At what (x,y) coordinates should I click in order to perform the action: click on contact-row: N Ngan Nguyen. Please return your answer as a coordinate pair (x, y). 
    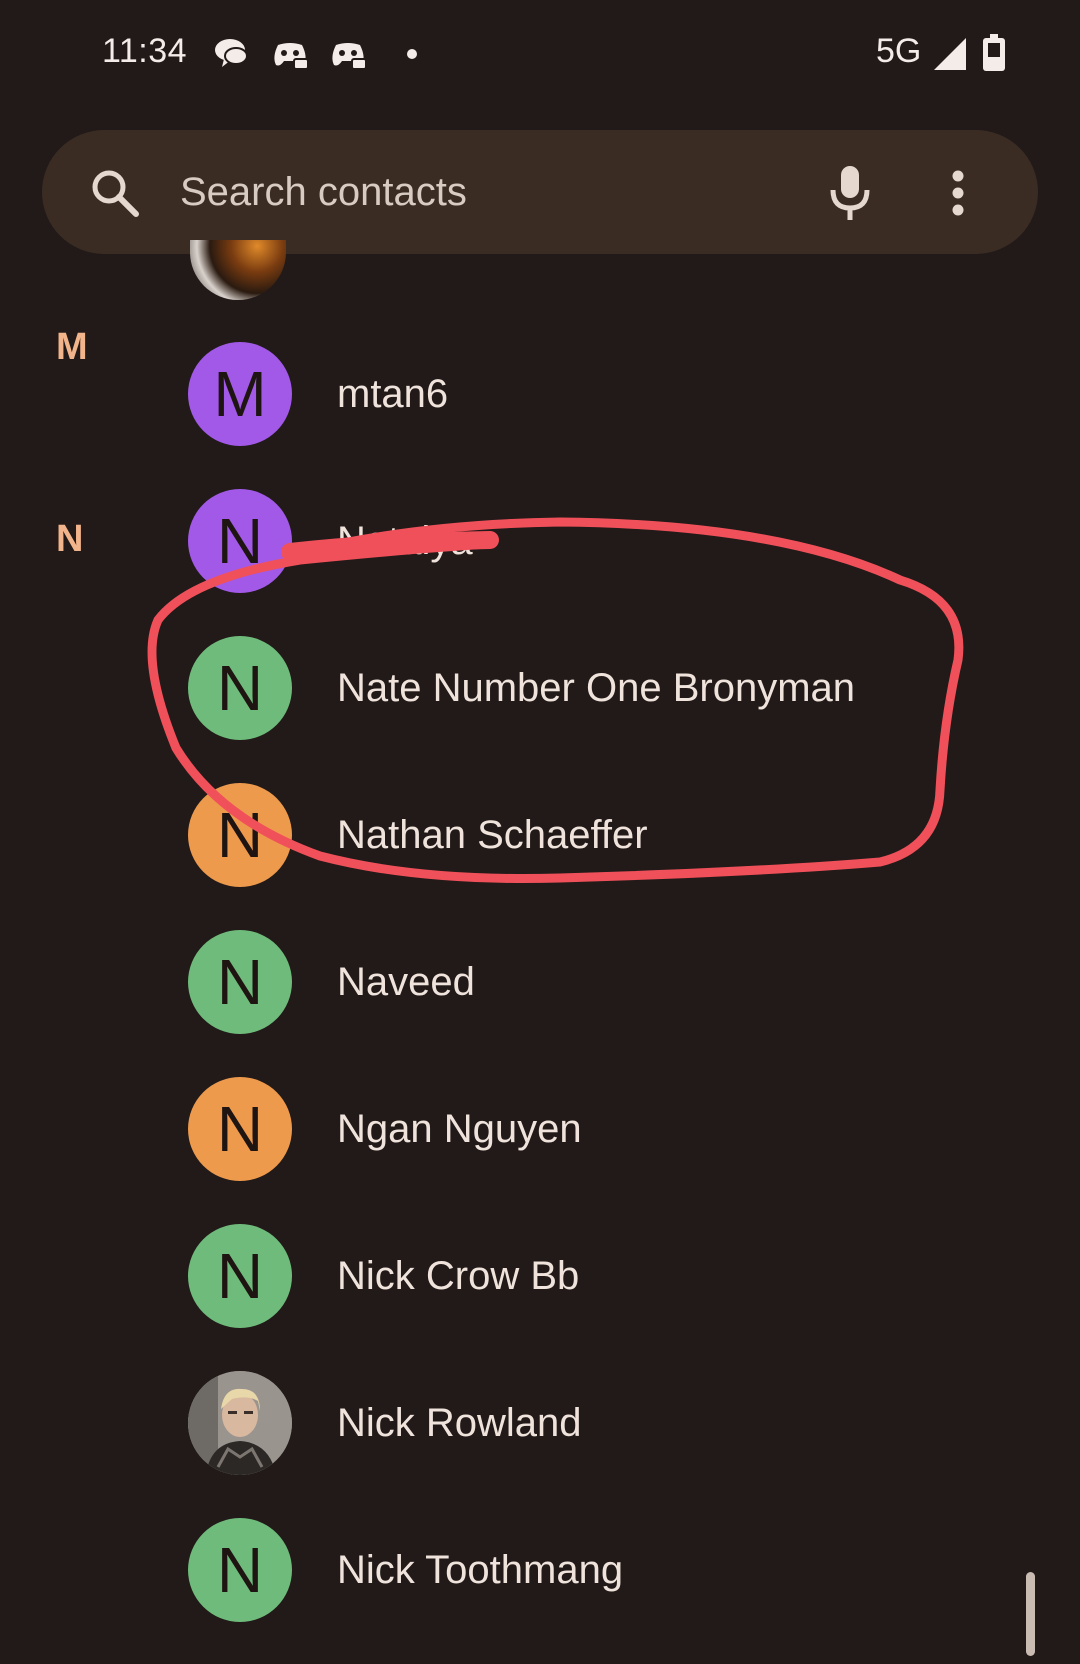
    Looking at the image, I should click on (590, 1127).